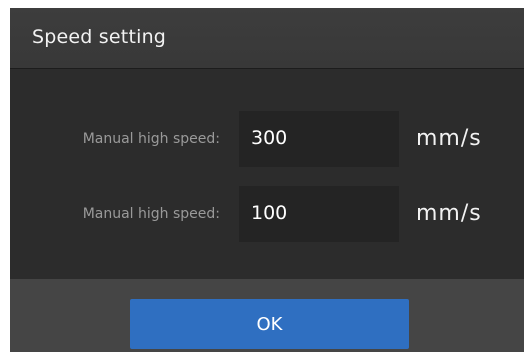 The image size is (530, 360). I want to click on dialog-title: Speed setting, so click(99, 37).